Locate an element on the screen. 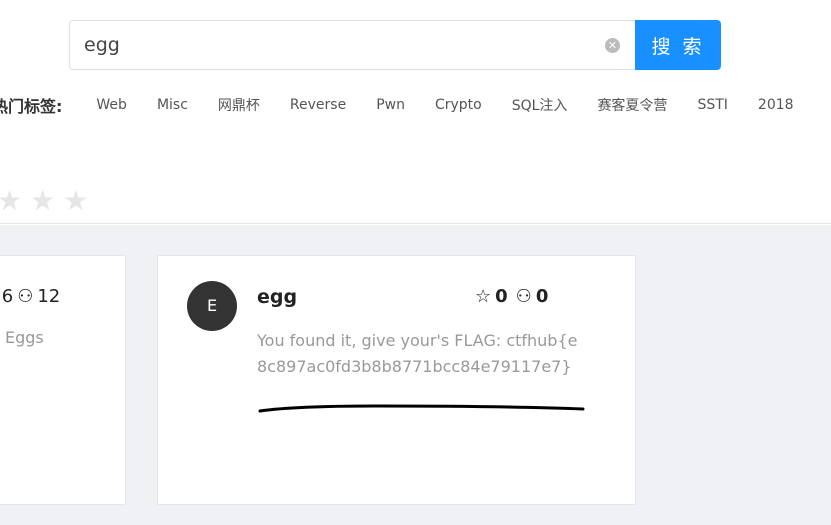 The height and width of the screenshot is (525, 831). tag: 网鼎杯 is located at coordinates (239, 105).